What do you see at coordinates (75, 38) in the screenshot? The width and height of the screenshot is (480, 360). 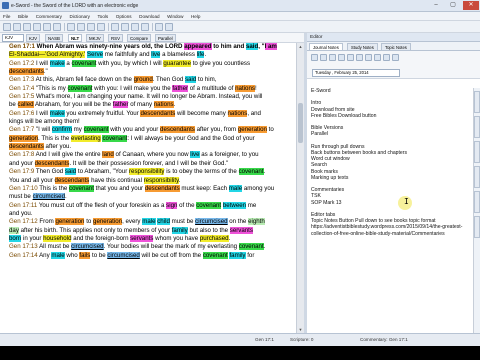 I see `tab-nlt: NLT` at bounding box center [75, 38].